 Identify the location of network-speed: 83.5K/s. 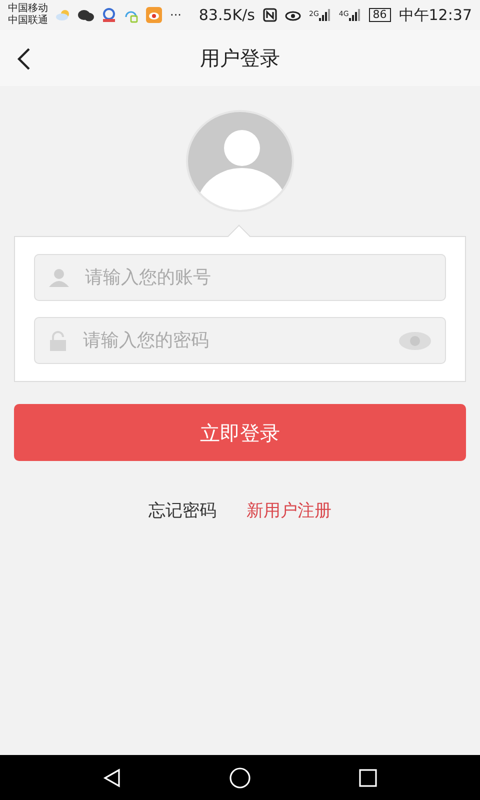
(226, 15).